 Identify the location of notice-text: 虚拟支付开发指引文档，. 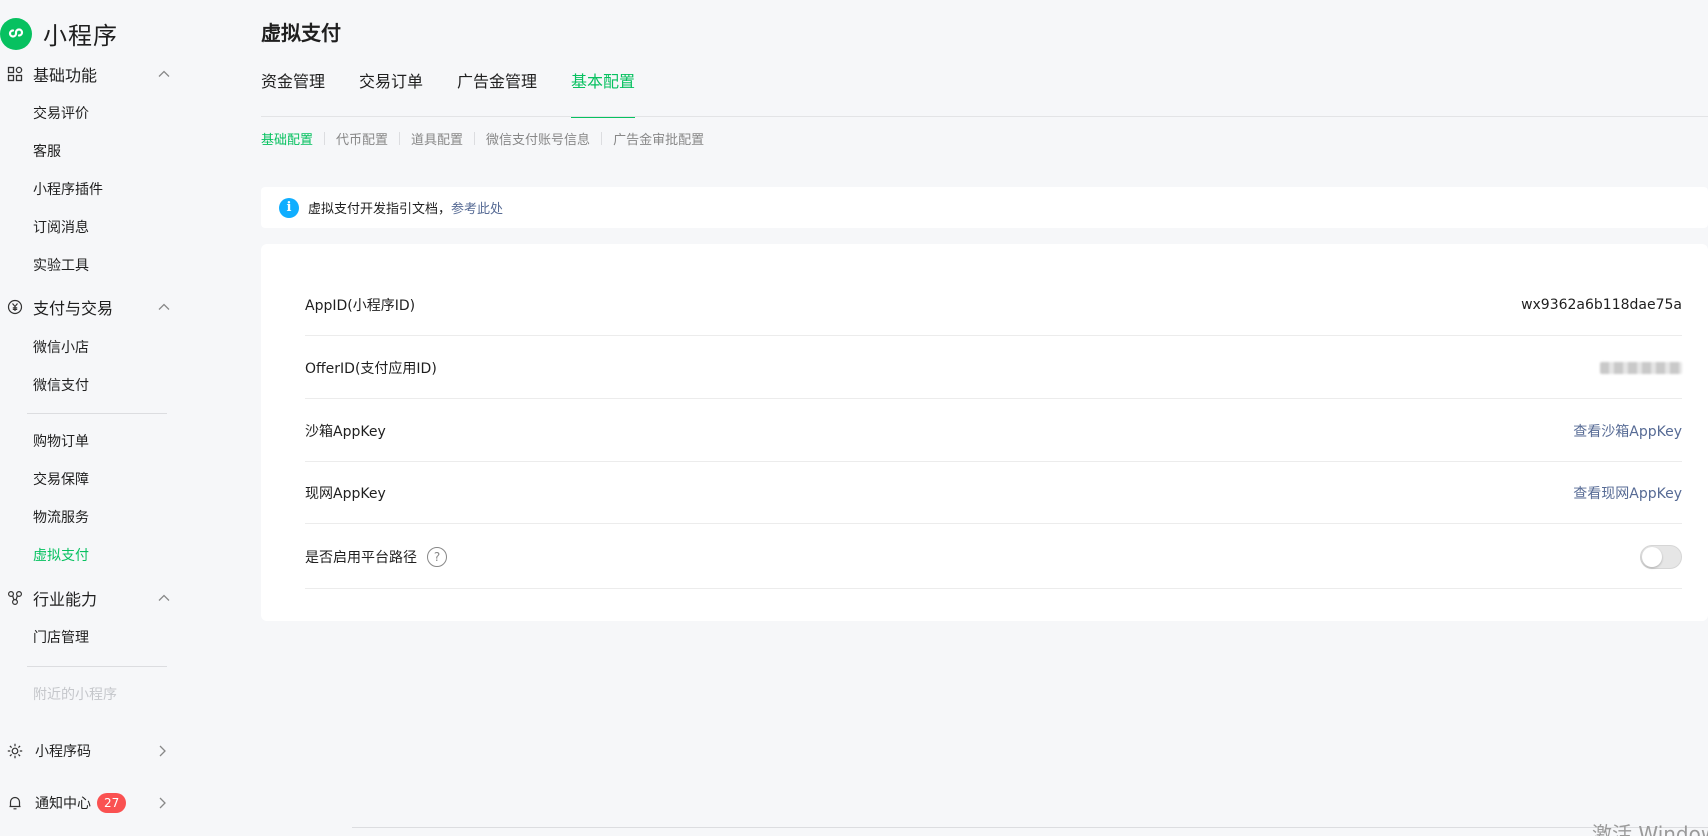
(380, 209).